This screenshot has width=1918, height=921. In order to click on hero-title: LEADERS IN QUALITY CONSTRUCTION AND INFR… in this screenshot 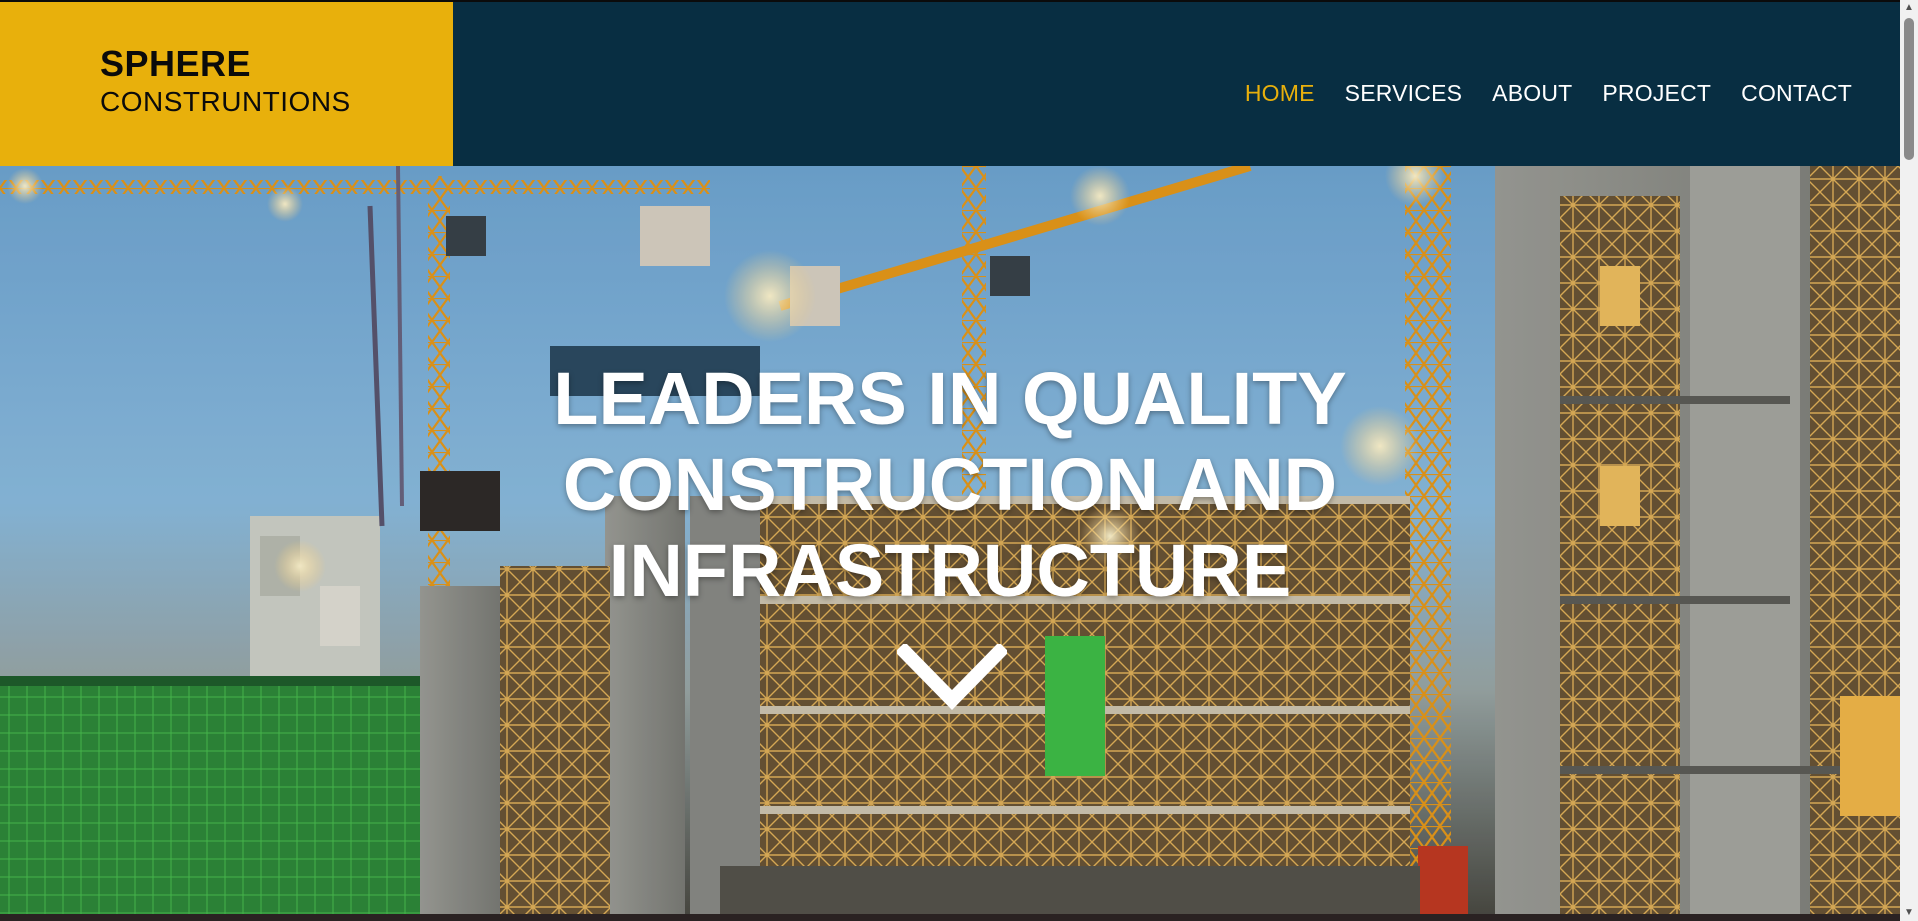, I will do `click(950, 485)`.